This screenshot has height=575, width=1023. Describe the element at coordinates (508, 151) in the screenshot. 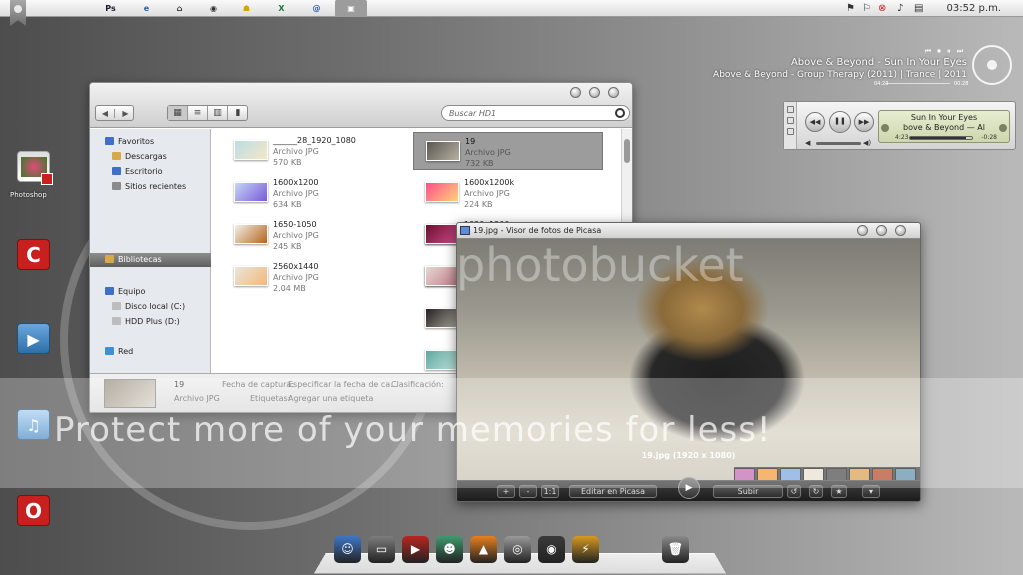

I see `file-item: 19 Archivo JPG 732 KB` at that location.